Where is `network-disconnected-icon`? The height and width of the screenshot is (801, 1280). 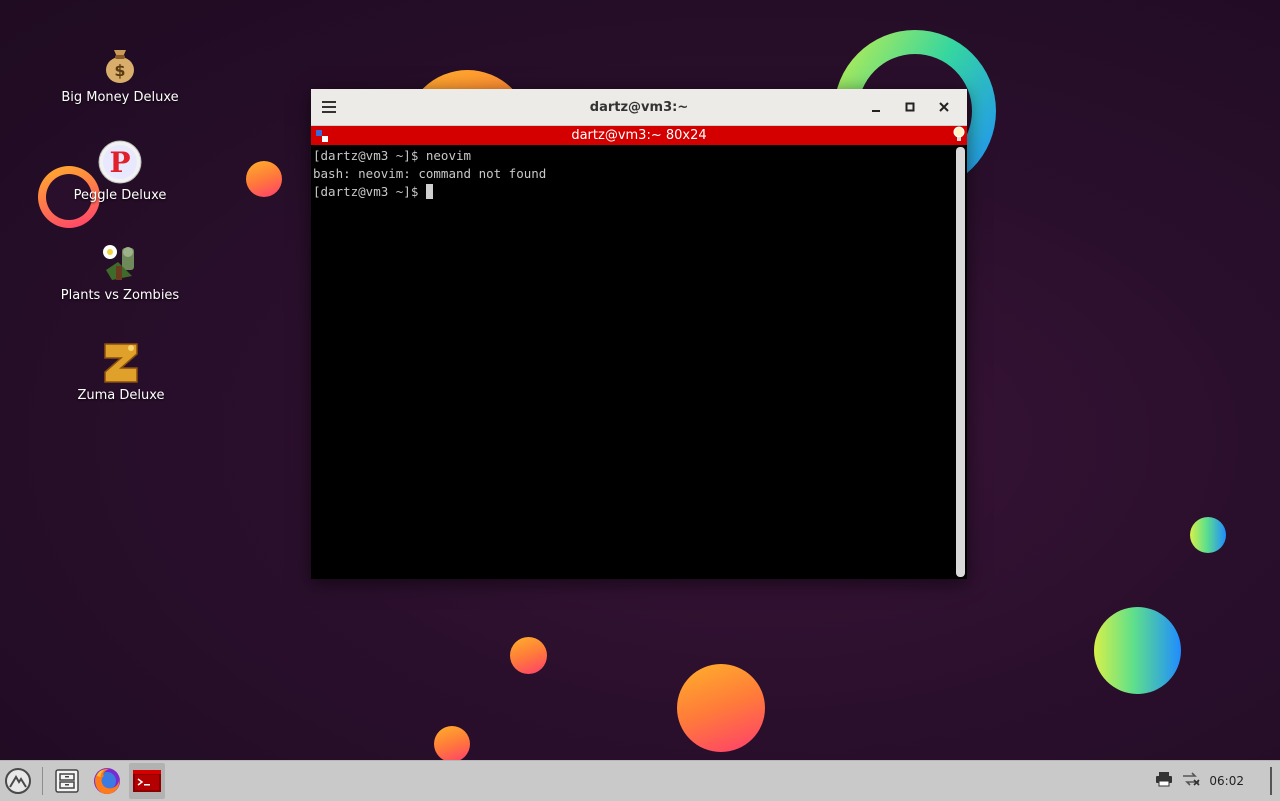 network-disconnected-icon is located at coordinates (1191, 779).